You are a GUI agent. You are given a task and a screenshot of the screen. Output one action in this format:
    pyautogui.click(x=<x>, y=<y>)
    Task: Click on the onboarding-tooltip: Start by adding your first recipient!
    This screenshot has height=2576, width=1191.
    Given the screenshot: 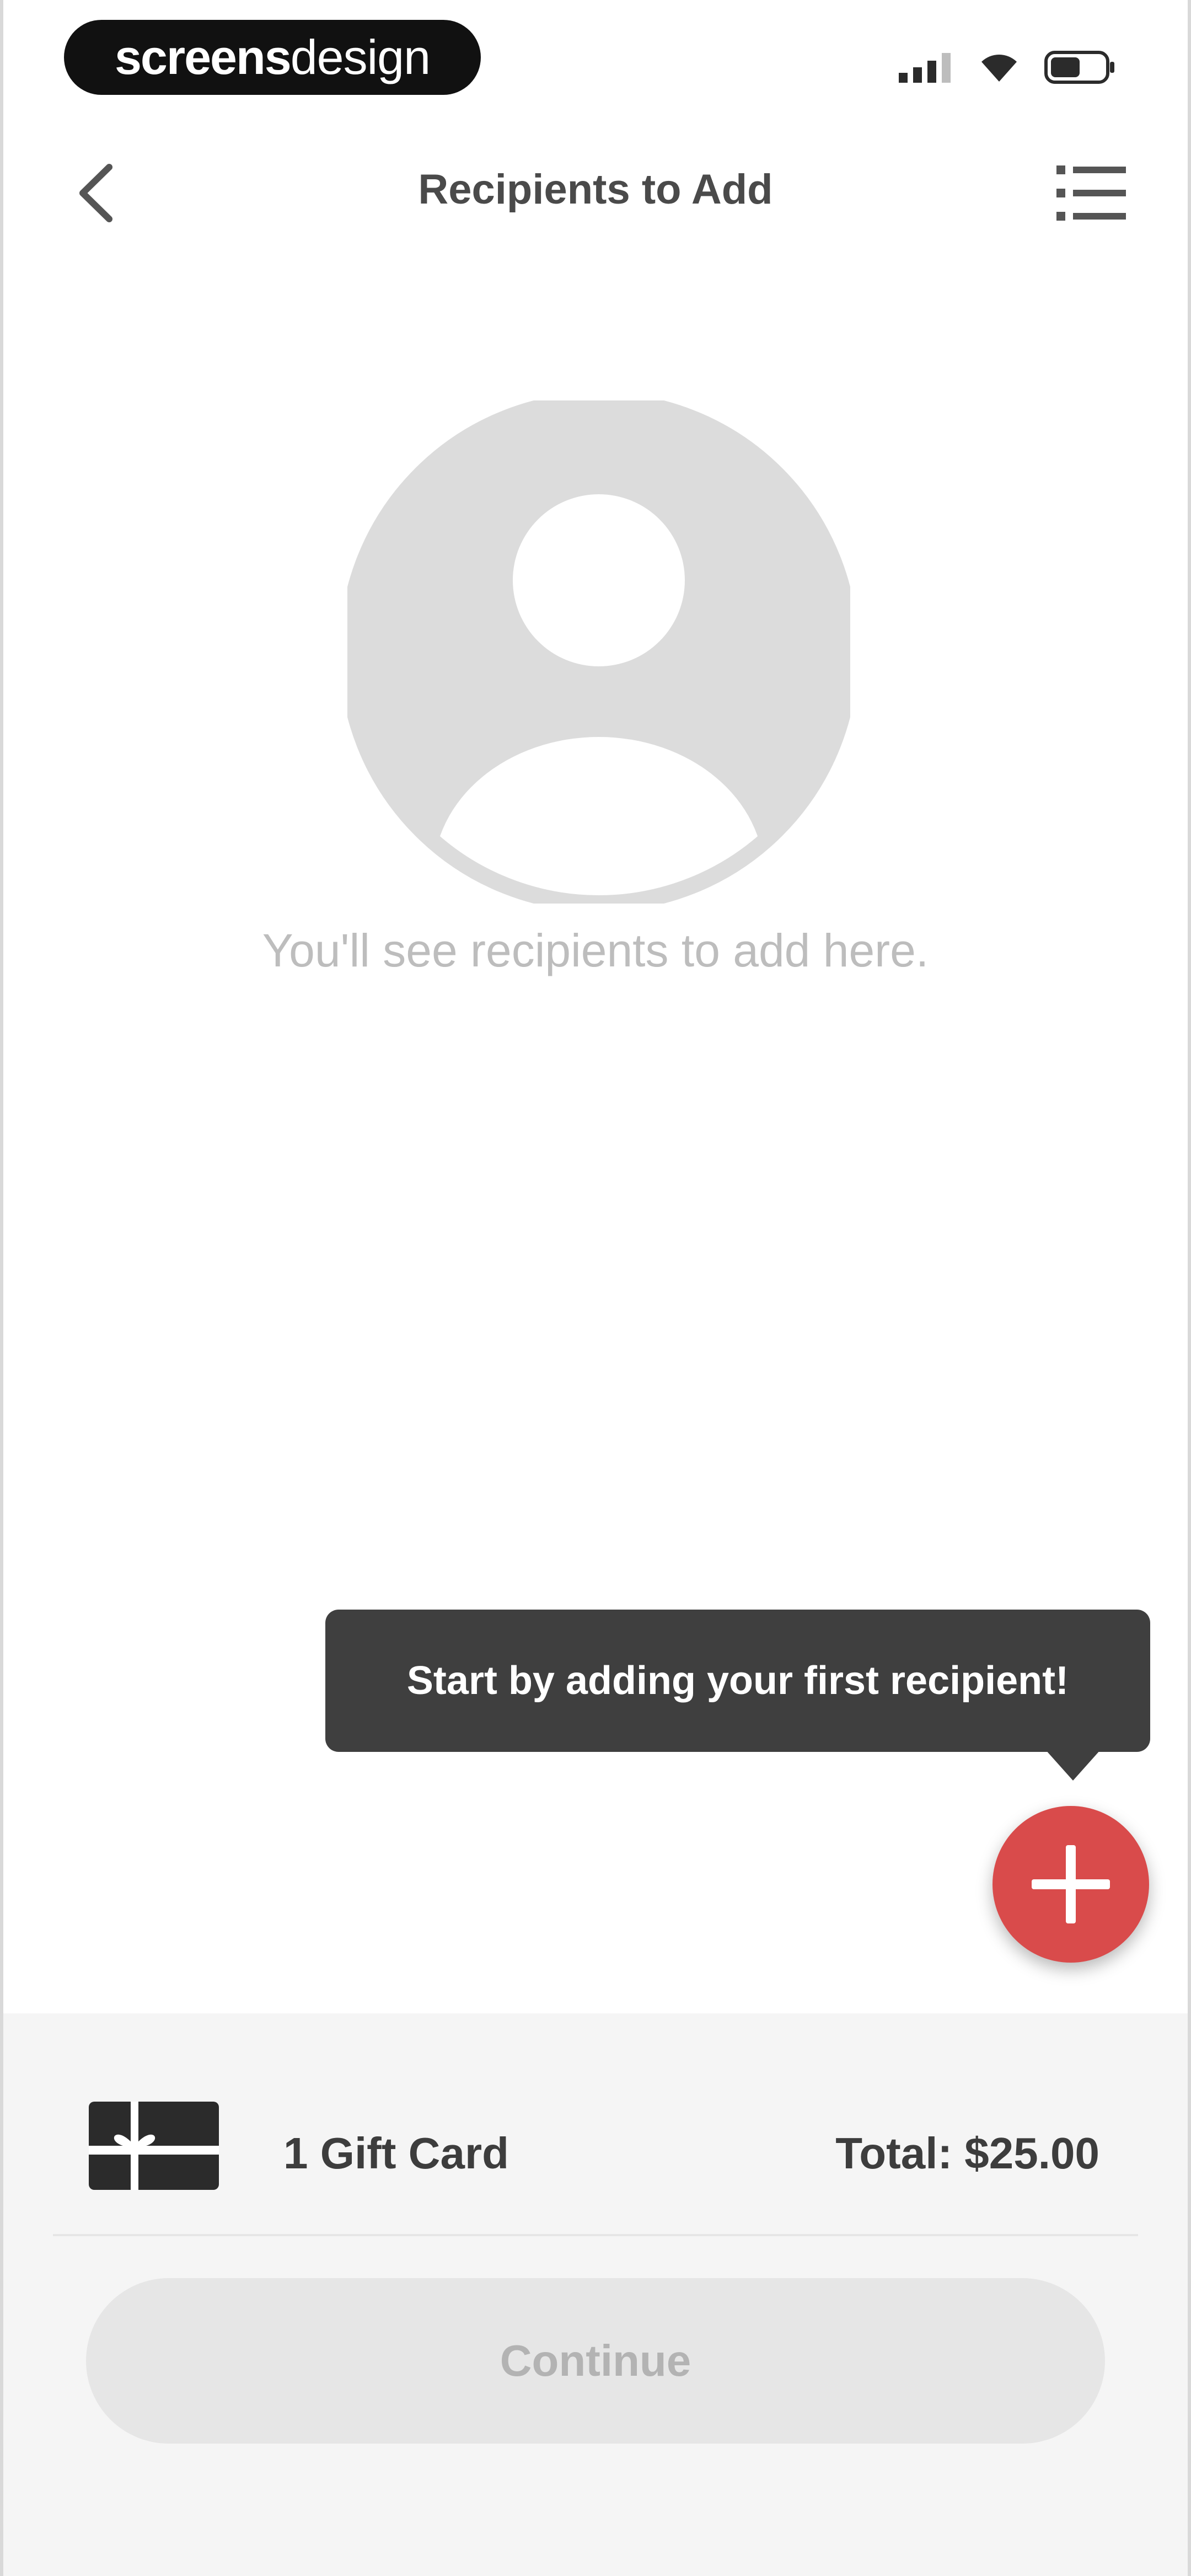 What is the action you would take?
    pyautogui.click(x=737, y=1681)
    